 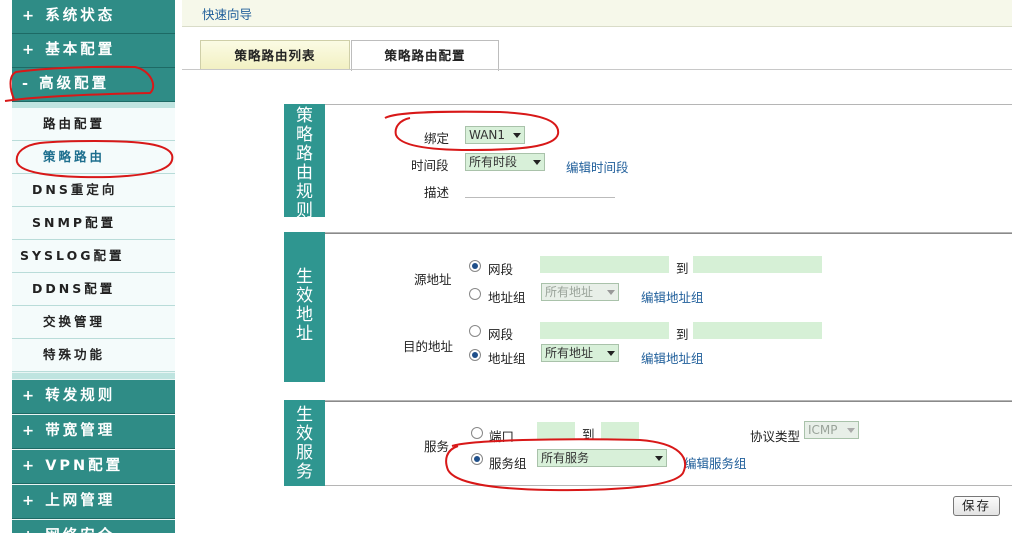 What do you see at coordinates (757, 330) in the screenshot?
I see `destination-end-ip-input` at bounding box center [757, 330].